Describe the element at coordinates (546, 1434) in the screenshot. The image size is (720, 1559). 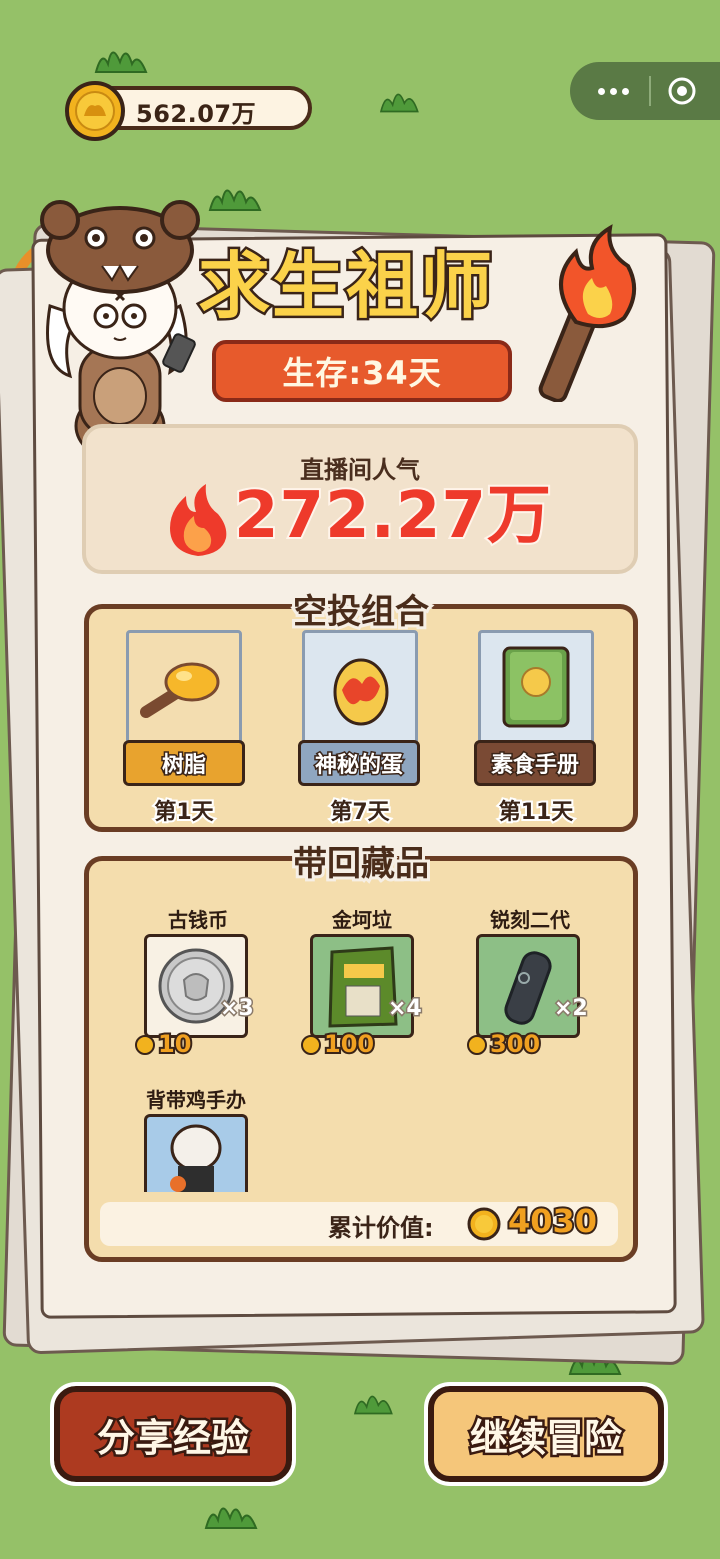
I see `continue-adventure-button: 继续冒险` at that location.